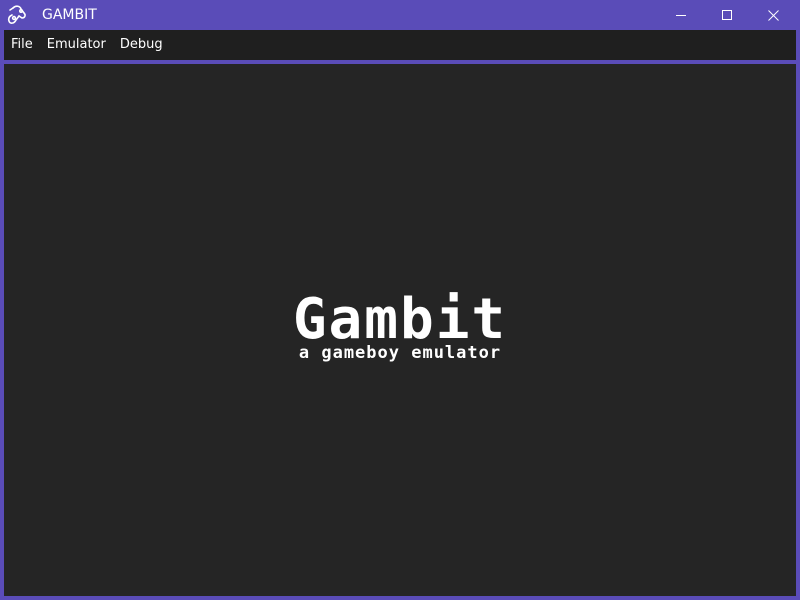  What do you see at coordinates (141, 45) in the screenshot?
I see `menu-debug: Debug` at bounding box center [141, 45].